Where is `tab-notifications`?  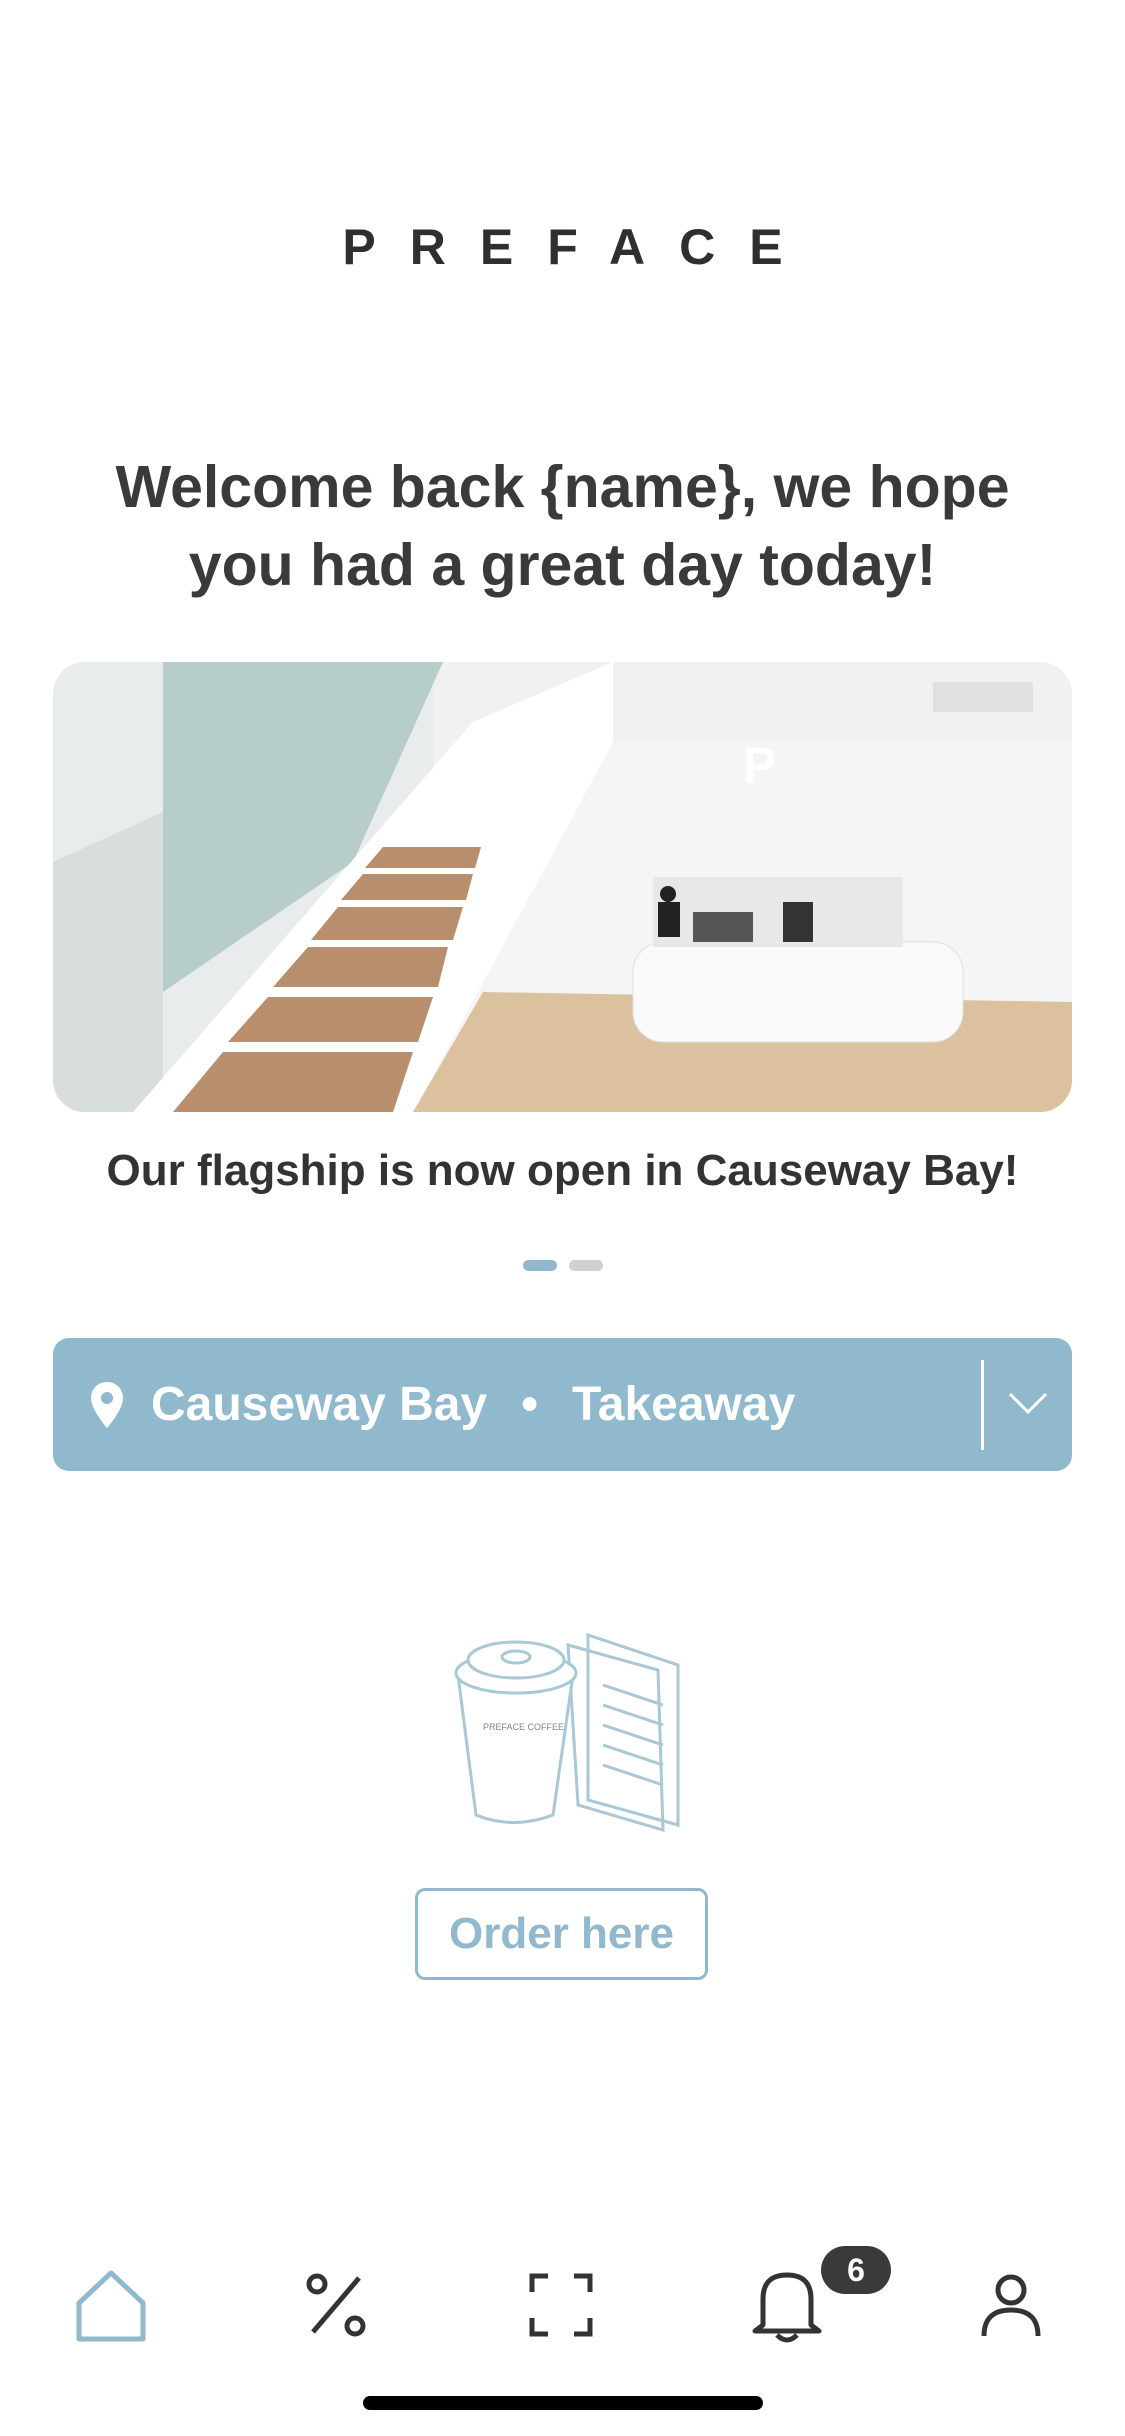 tab-notifications is located at coordinates (787, 2305).